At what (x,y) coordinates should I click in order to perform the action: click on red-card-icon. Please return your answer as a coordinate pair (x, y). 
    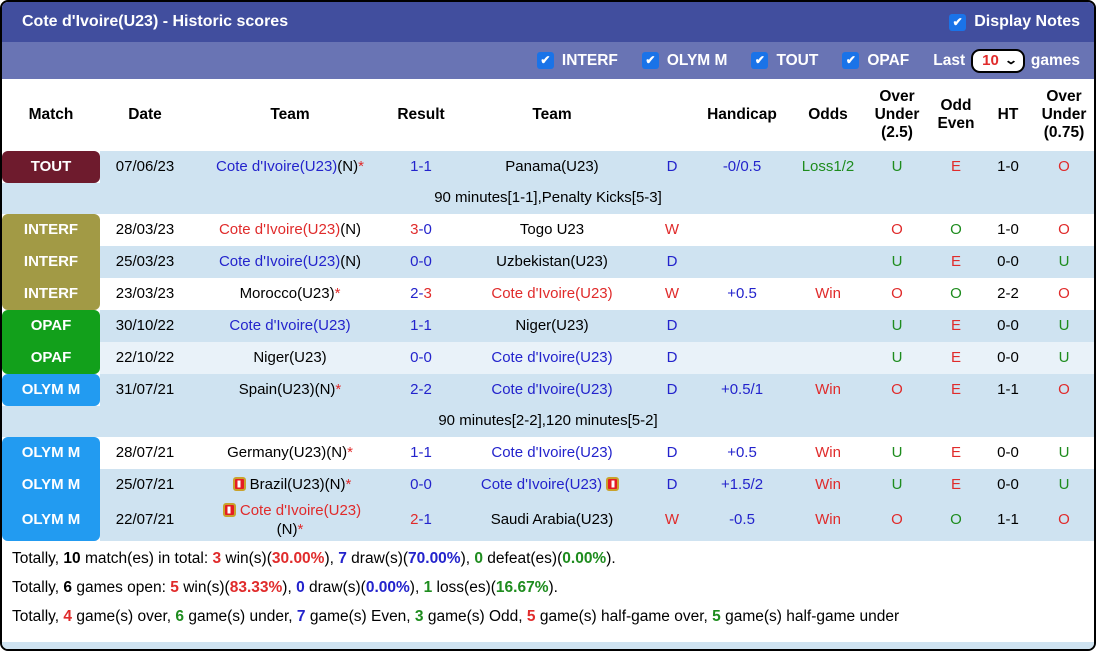
    Looking at the image, I should click on (229, 510).